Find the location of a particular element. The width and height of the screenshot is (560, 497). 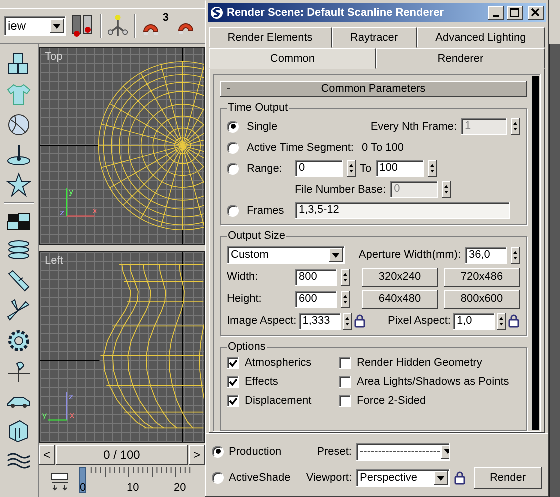

size-dropdown: Custom is located at coordinates (286, 255).